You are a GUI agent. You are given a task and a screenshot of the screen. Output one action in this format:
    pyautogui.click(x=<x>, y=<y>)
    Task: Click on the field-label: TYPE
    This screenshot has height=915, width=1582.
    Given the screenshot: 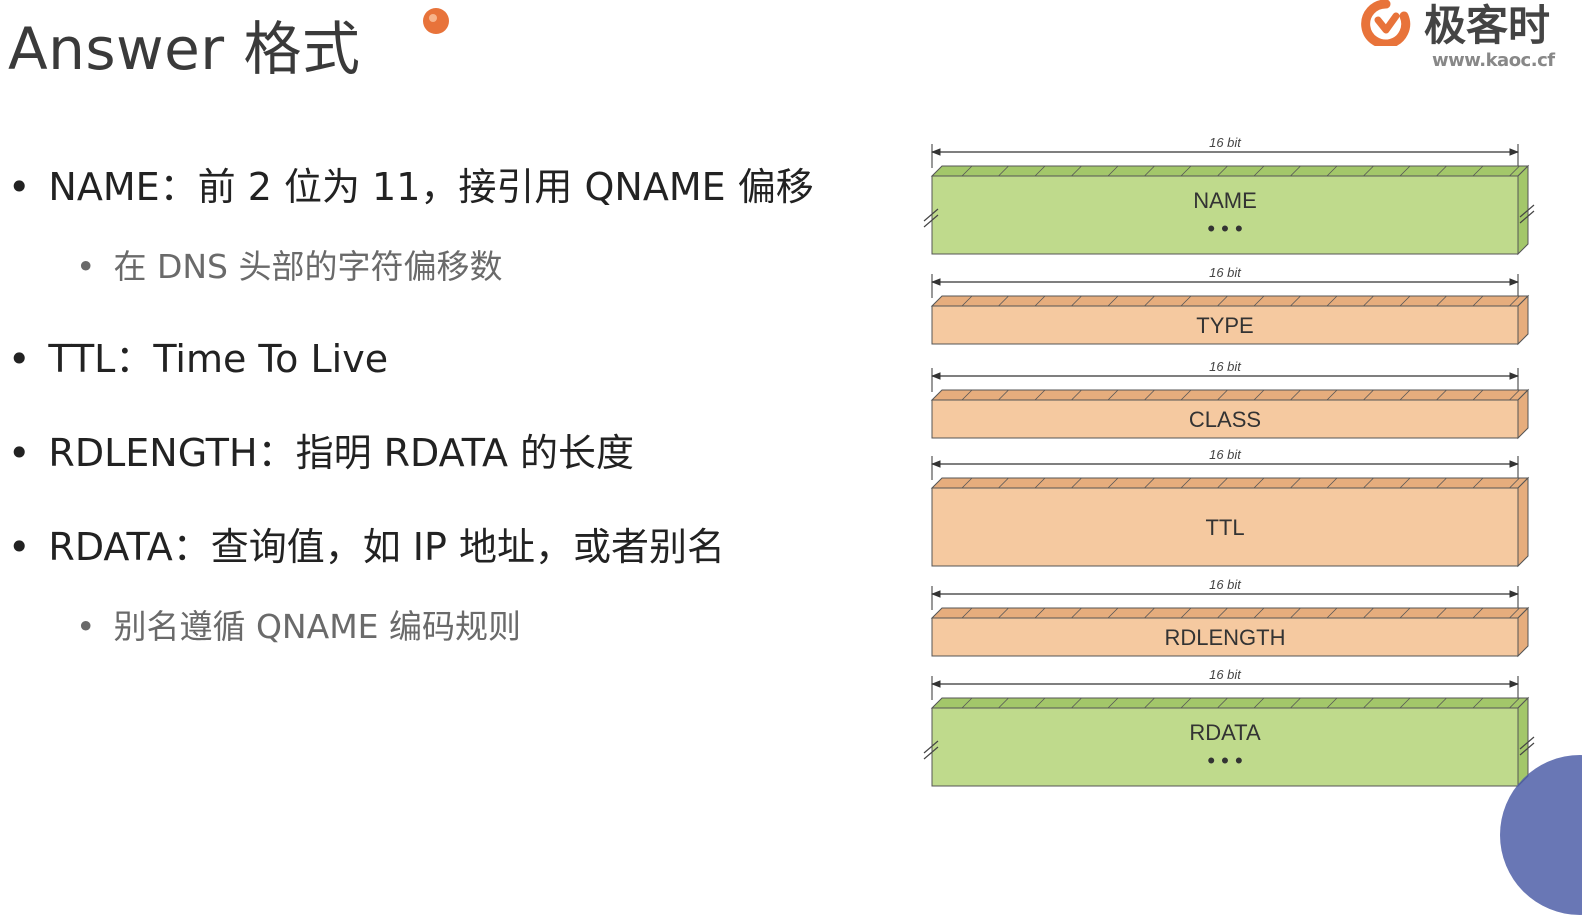 What is the action you would take?
    pyautogui.click(x=1224, y=325)
    